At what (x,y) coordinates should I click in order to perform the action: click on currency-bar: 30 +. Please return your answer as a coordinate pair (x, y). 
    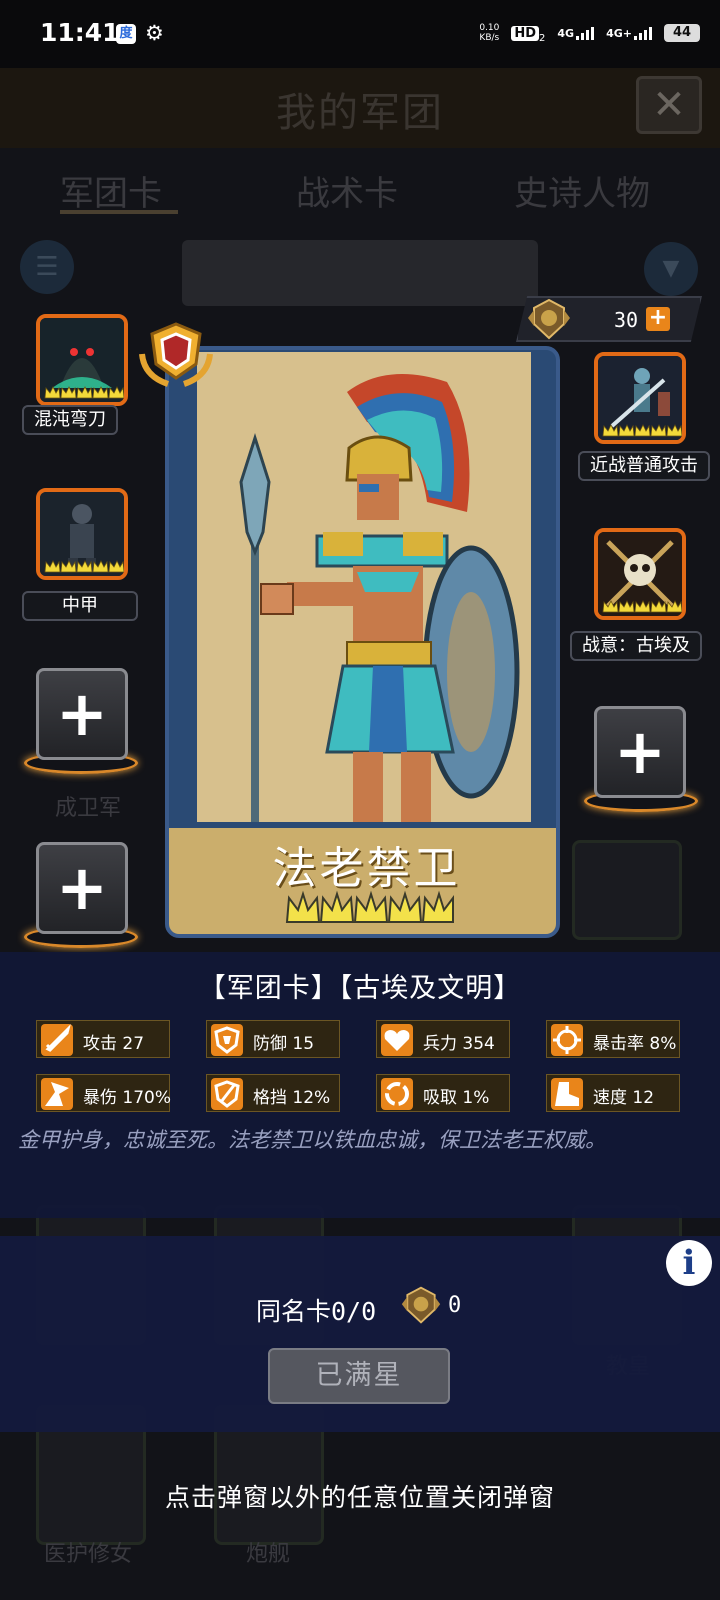
    Looking at the image, I should click on (609, 319).